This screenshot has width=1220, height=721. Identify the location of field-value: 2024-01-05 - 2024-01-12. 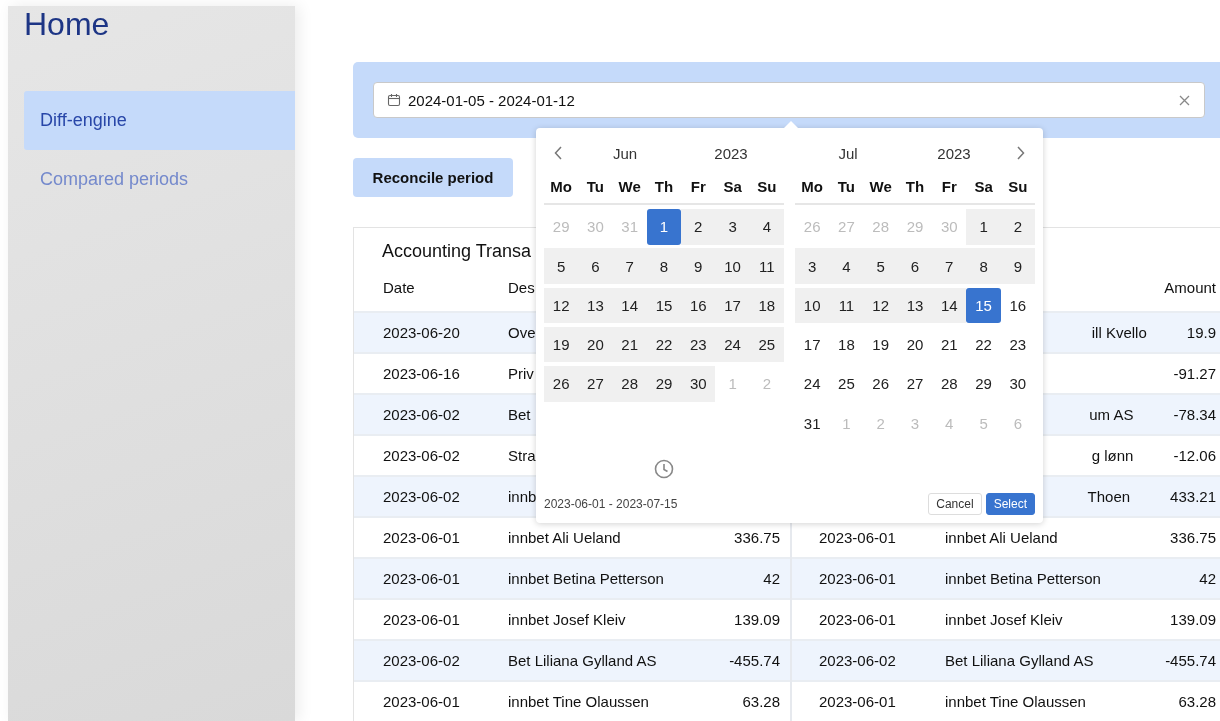
(492, 100).